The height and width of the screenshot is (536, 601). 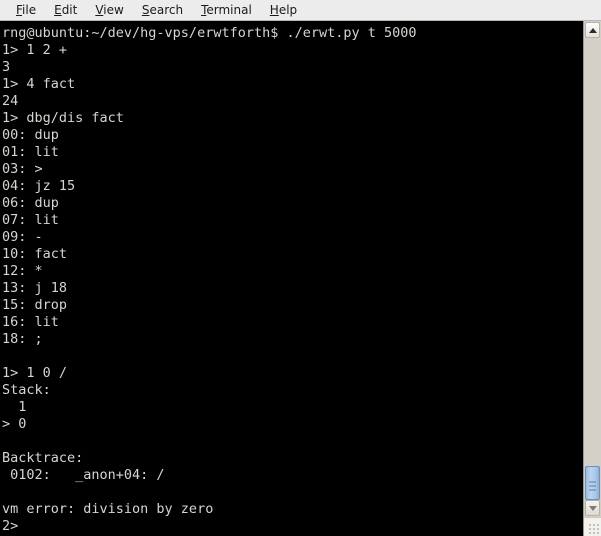 I want to click on terminal-line: 00: dup, so click(x=30, y=135).